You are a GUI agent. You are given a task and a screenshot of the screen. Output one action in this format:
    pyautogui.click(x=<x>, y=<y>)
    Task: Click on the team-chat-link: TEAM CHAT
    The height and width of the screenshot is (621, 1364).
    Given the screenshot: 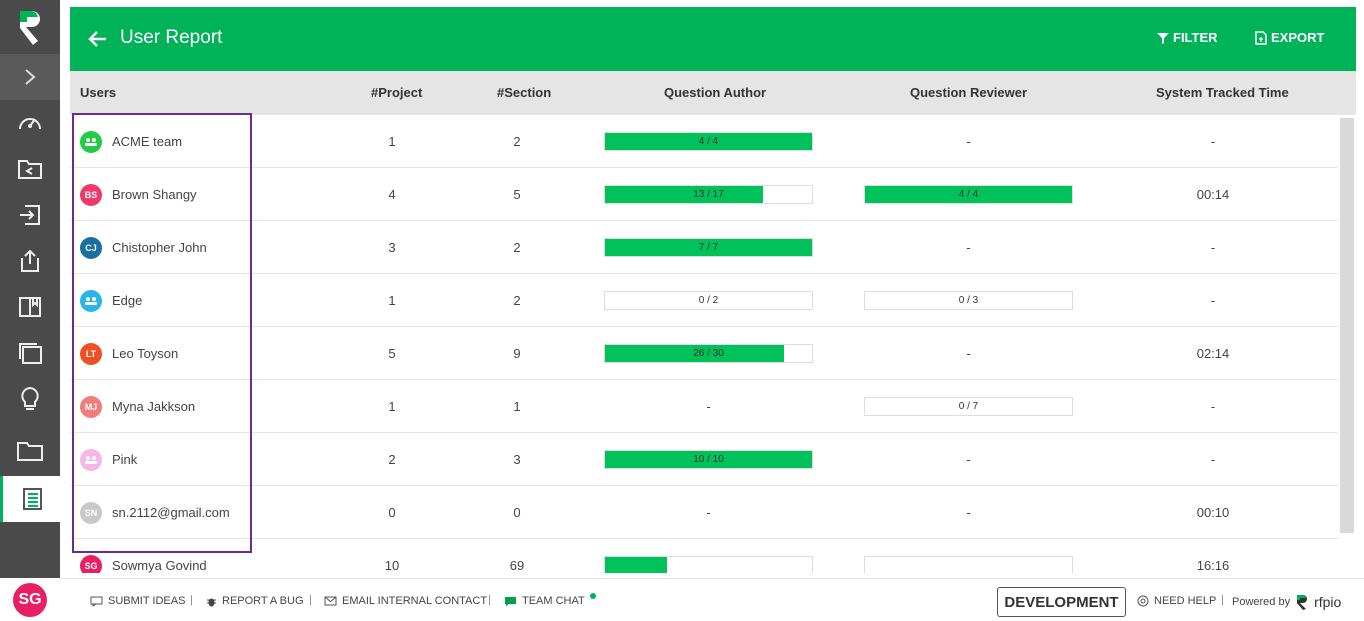 What is the action you would take?
    pyautogui.click(x=550, y=600)
    